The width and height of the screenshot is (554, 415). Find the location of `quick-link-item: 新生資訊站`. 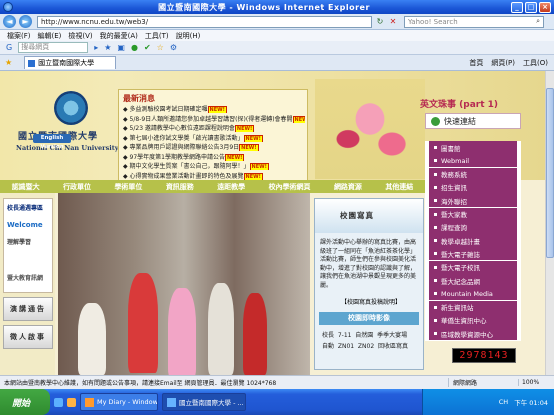

quick-link-item: 新生資訊站 is located at coordinates (473, 307).